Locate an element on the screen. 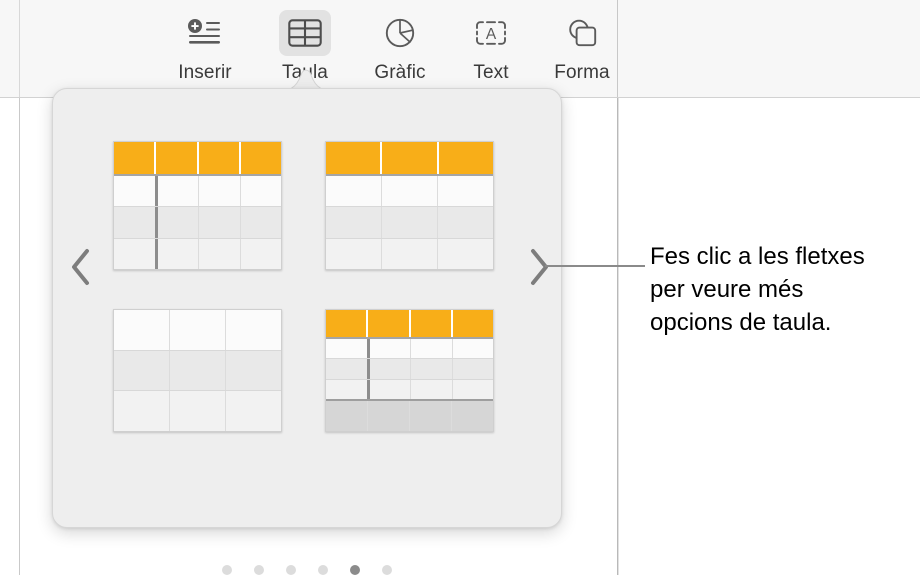  toolbar-button-text: A Text is located at coordinates (491, 50).